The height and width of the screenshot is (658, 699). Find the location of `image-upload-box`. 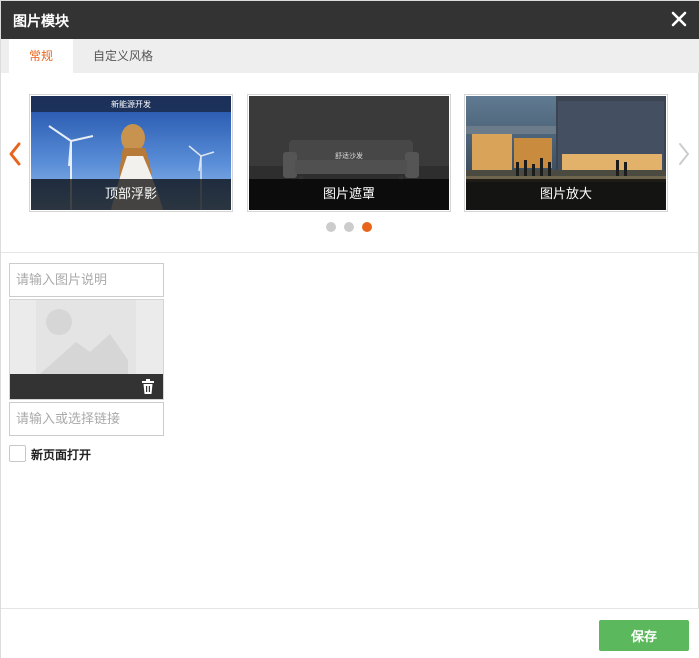

image-upload-box is located at coordinates (86, 349).